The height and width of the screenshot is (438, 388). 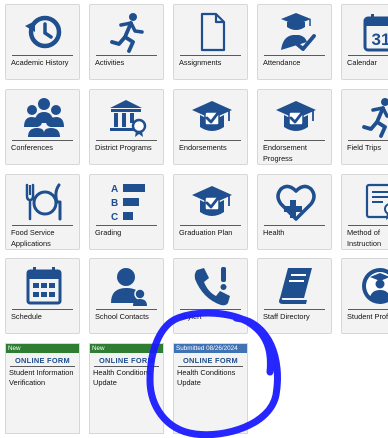 I want to click on tile-calendar: 31 Calendar, so click(x=364, y=42).